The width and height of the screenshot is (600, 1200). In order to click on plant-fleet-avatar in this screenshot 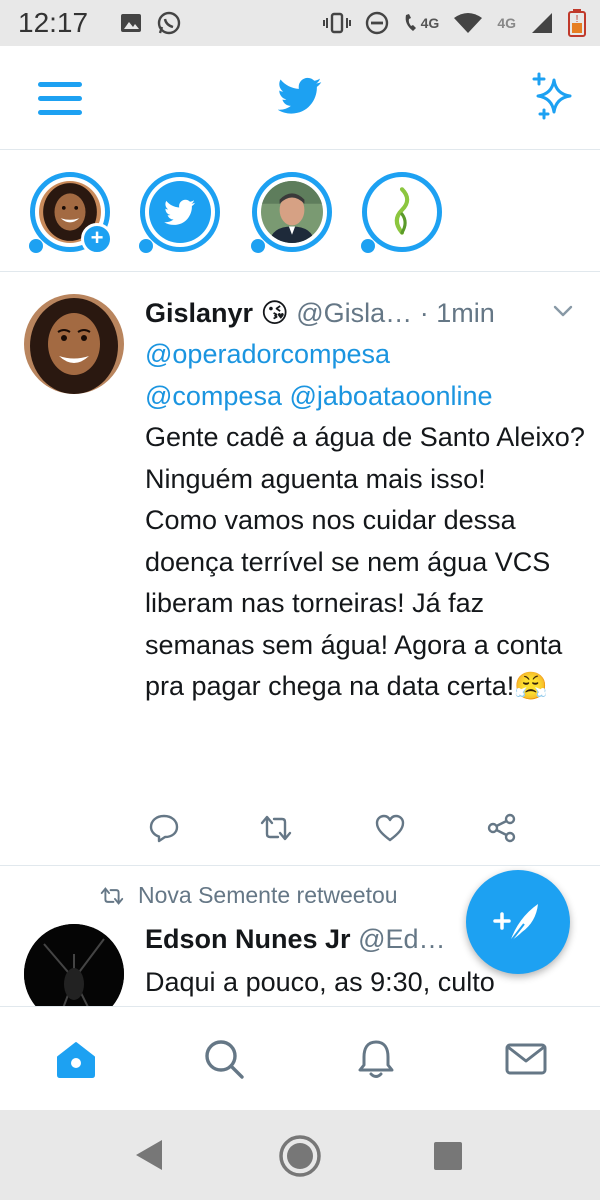, I will do `click(401, 212)`.